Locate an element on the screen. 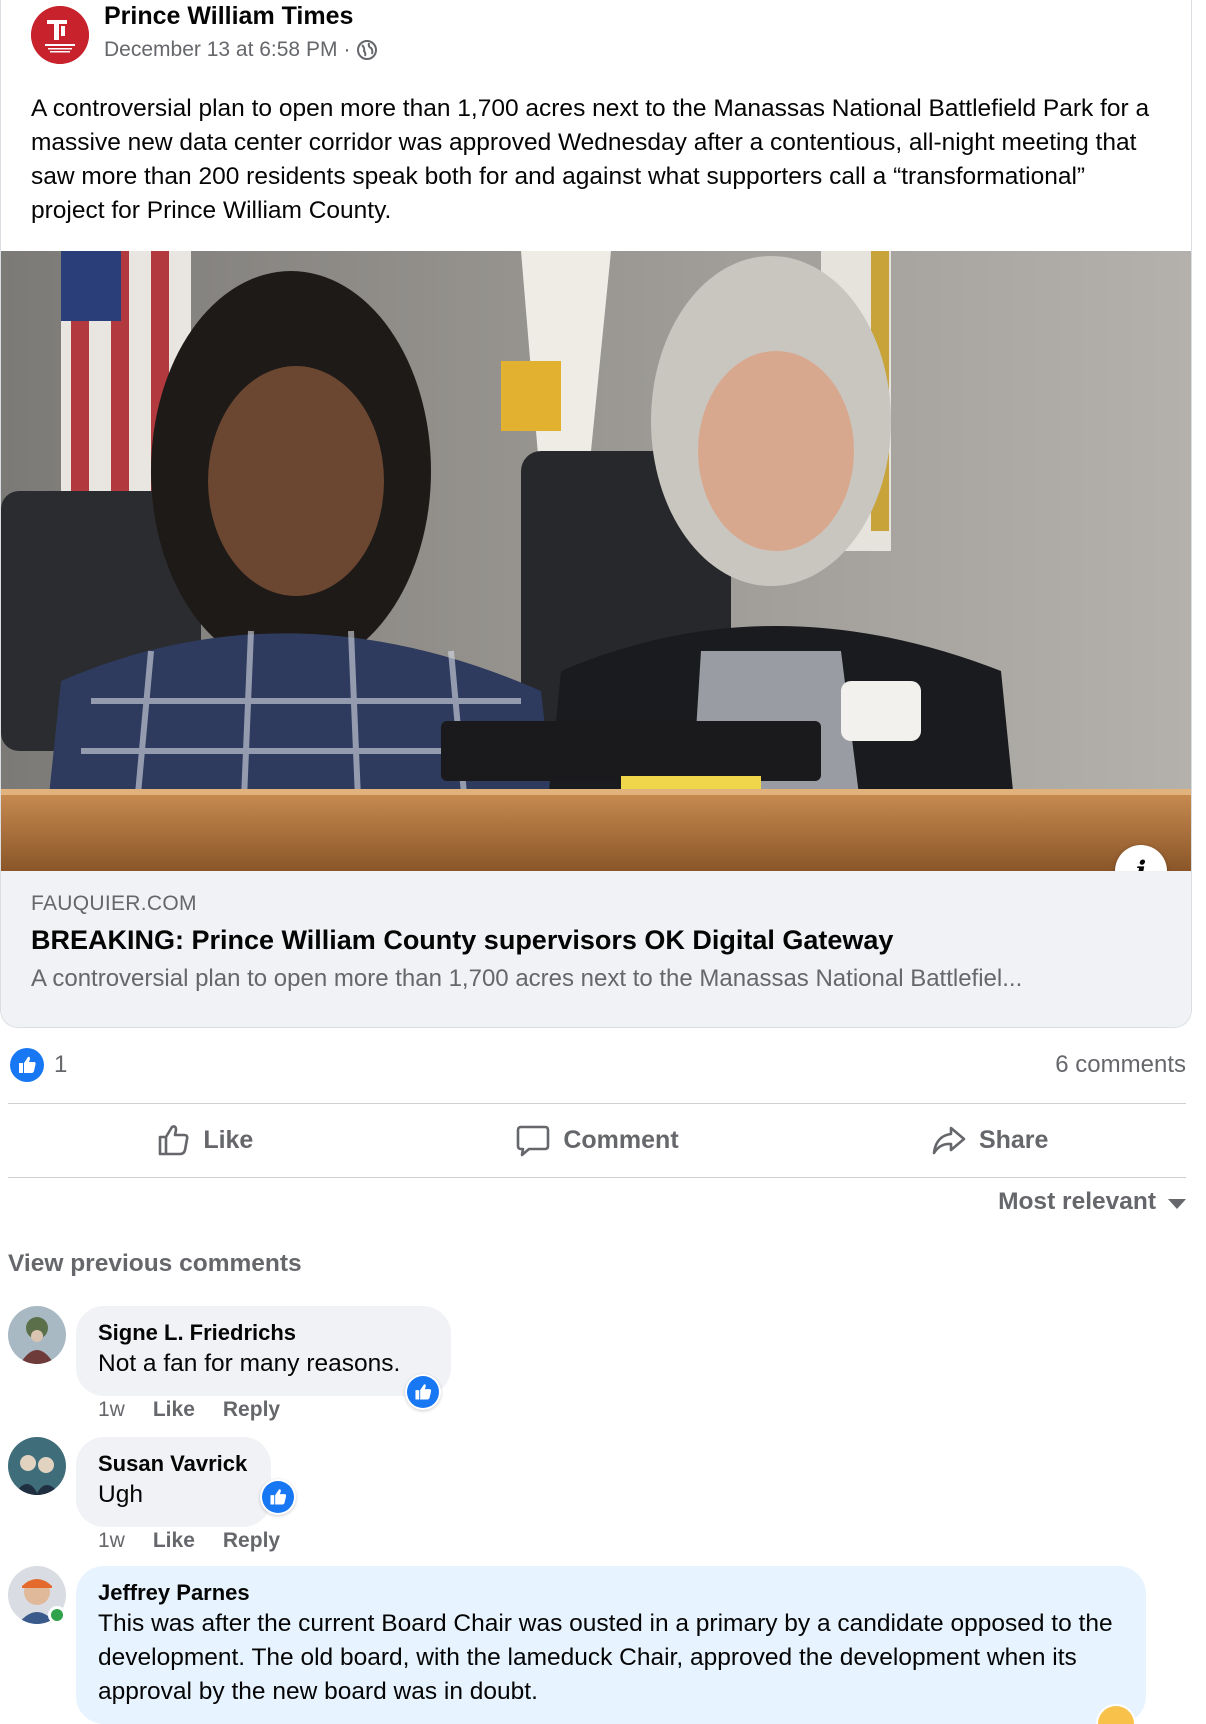 The width and height of the screenshot is (1206, 1724). share-button-label: Share is located at coordinates (1013, 1139).